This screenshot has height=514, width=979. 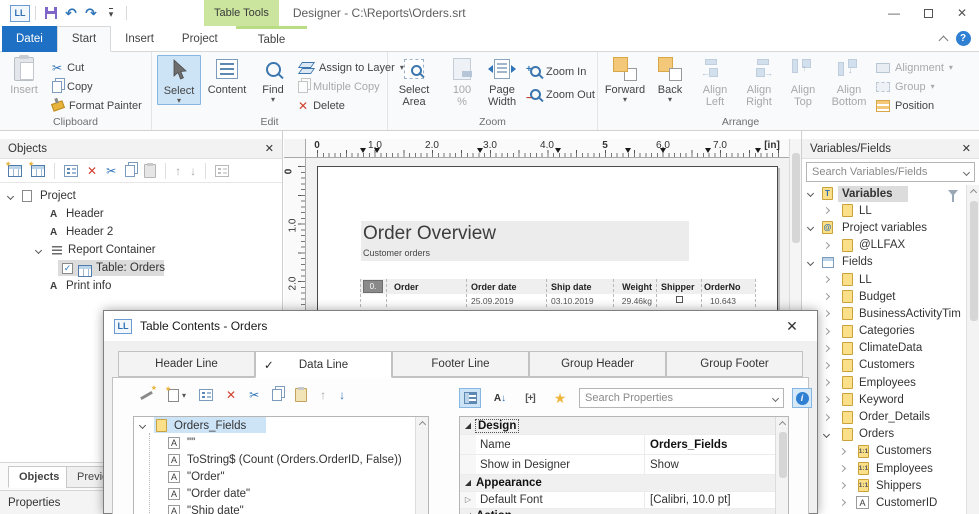 What do you see at coordinates (963, 39) in the screenshot?
I see `help-button: ?` at bounding box center [963, 39].